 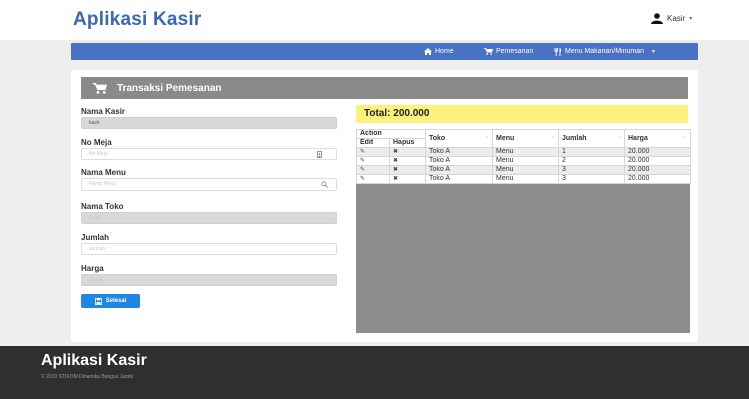 I want to click on search-icon, so click(x=324, y=184).